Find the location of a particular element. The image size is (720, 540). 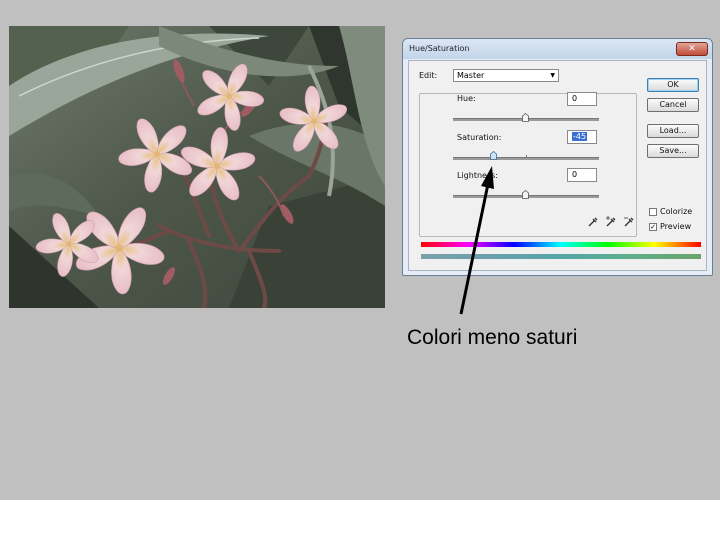

input-spectrum-bar is located at coordinates (561, 244).